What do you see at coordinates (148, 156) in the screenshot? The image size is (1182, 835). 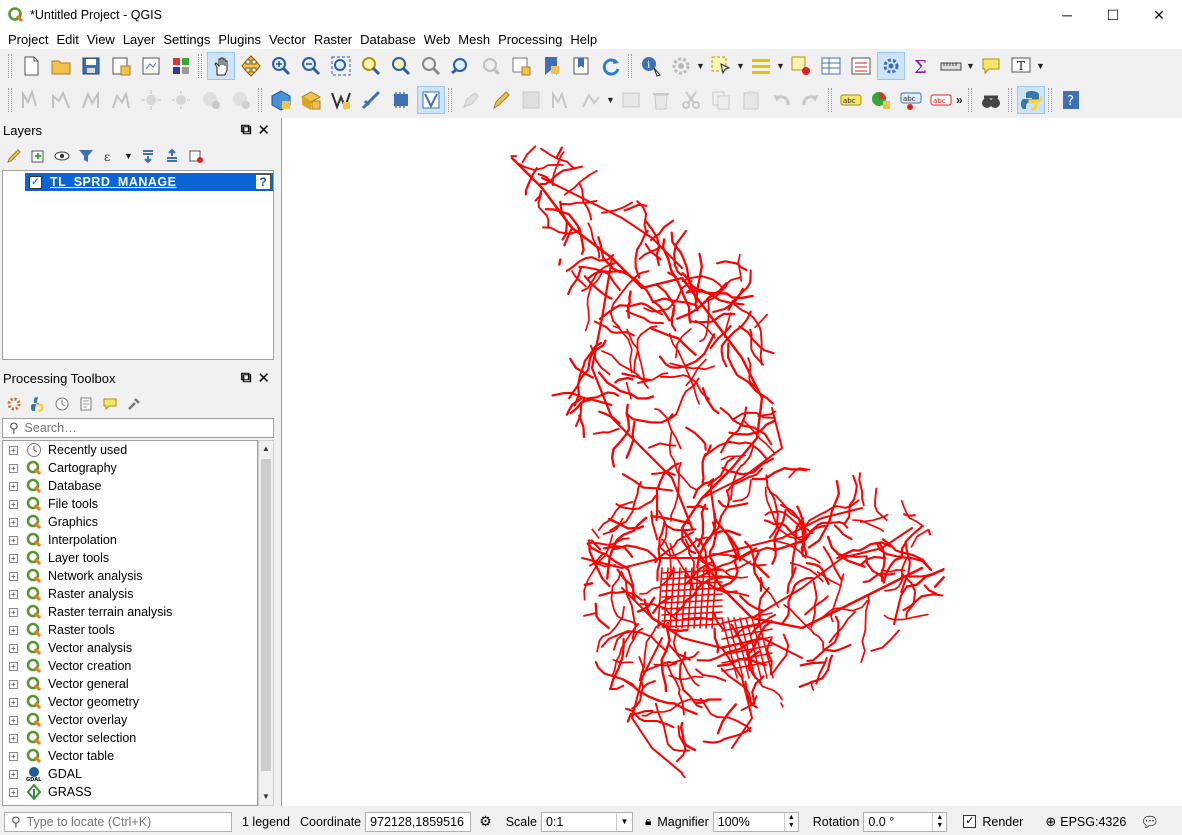 I see `expand-all-icon` at bounding box center [148, 156].